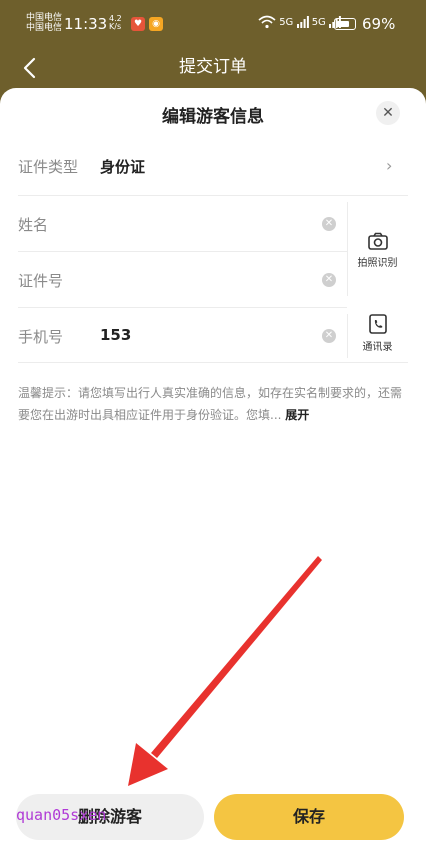 This screenshot has width=426, height=850. I want to click on sheet-title: 编辑游客信息, so click(213, 117).